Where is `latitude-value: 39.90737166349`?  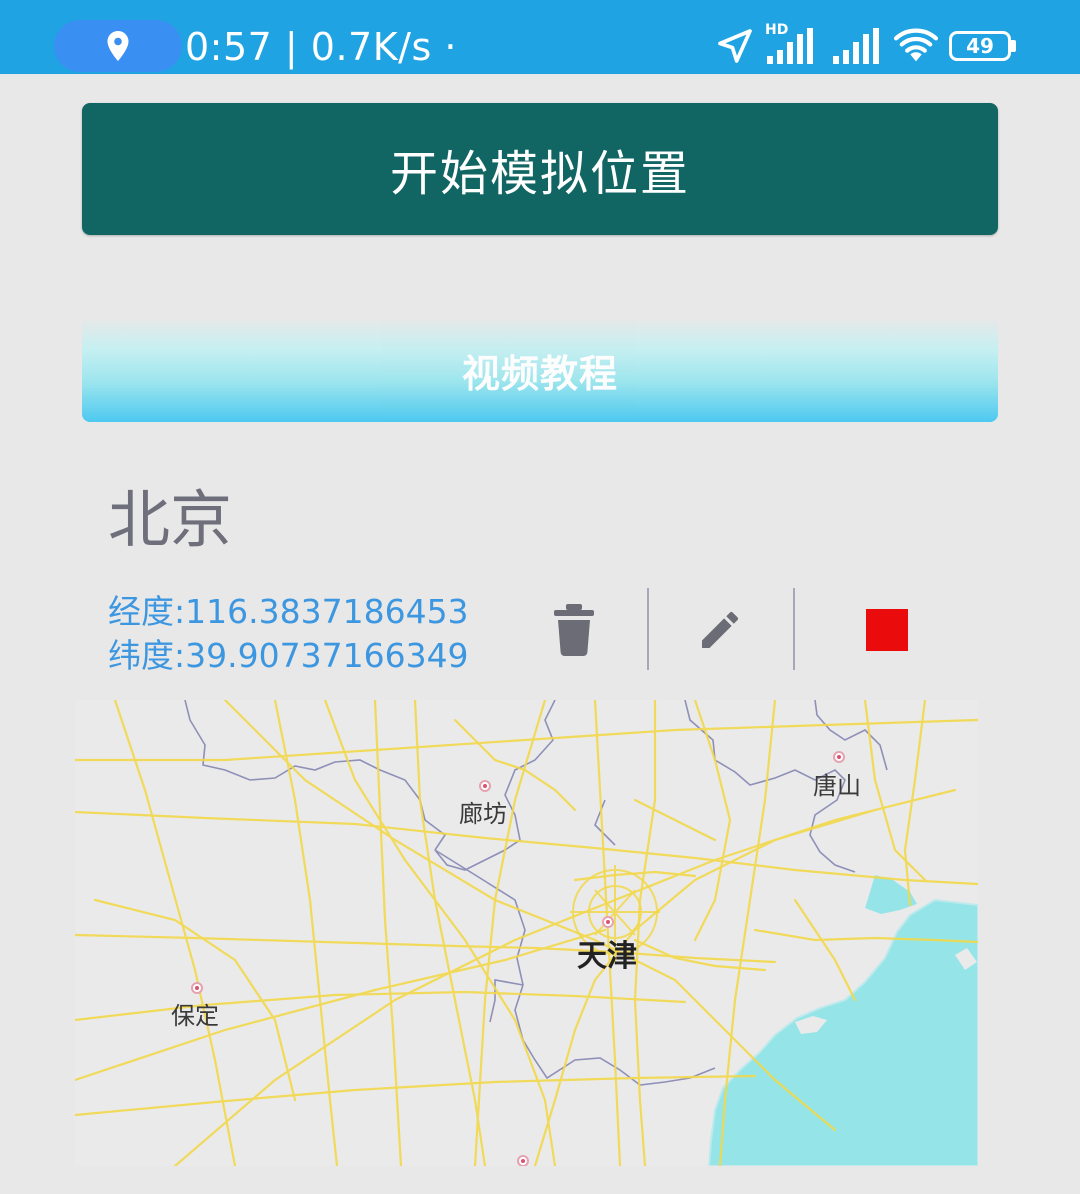 latitude-value: 39.90737166349 is located at coordinates (327, 655).